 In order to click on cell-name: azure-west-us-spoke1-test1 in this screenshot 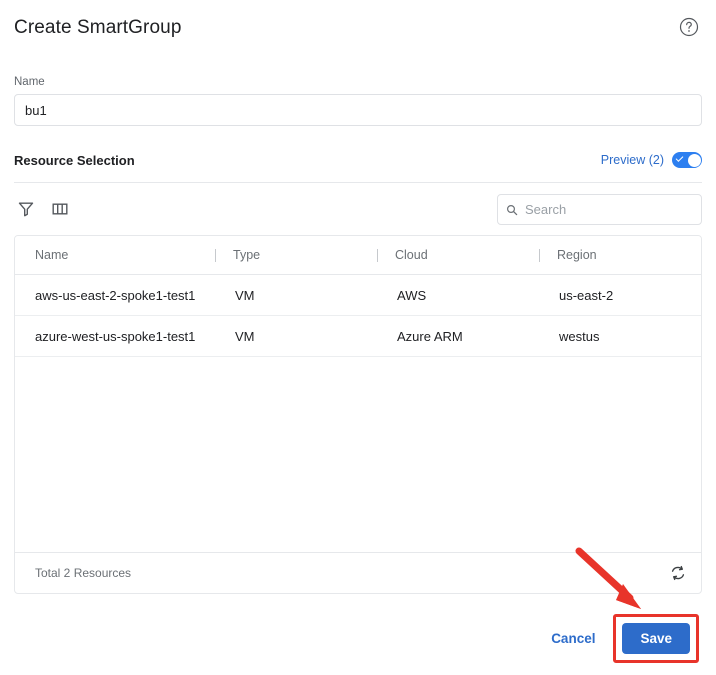, I will do `click(115, 336)`.